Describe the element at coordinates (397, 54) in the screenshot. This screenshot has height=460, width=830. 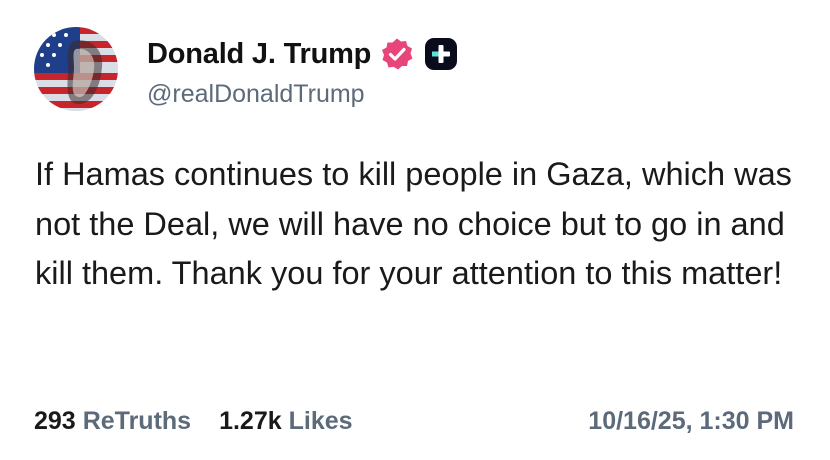
I see `verified-badge-icon` at that location.